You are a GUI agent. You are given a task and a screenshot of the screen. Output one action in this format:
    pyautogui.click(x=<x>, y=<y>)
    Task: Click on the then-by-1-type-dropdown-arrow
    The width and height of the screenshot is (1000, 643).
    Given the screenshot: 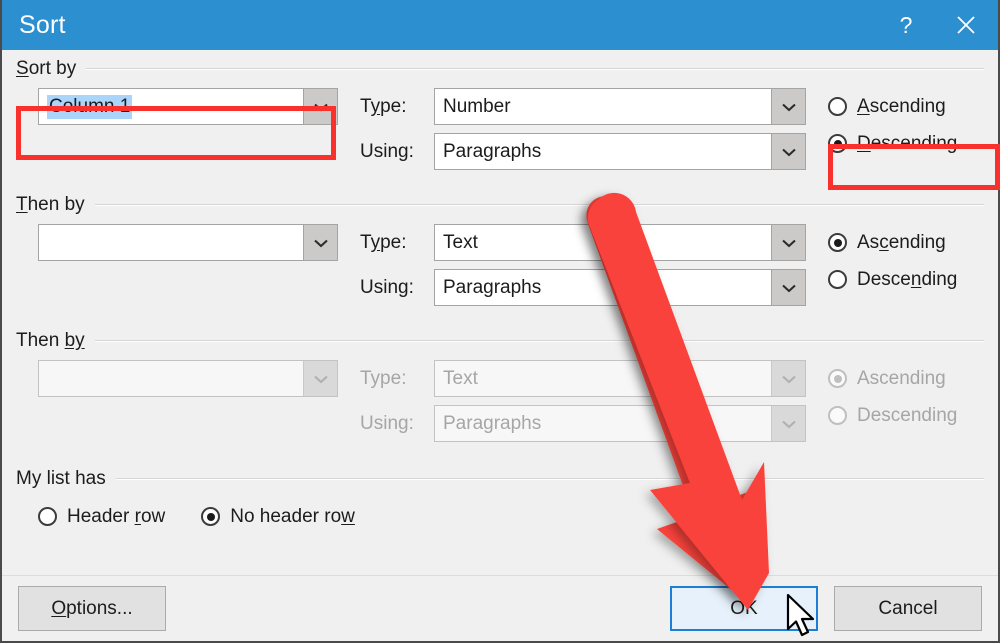 What is the action you would take?
    pyautogui.click(x=788, y=242)
    